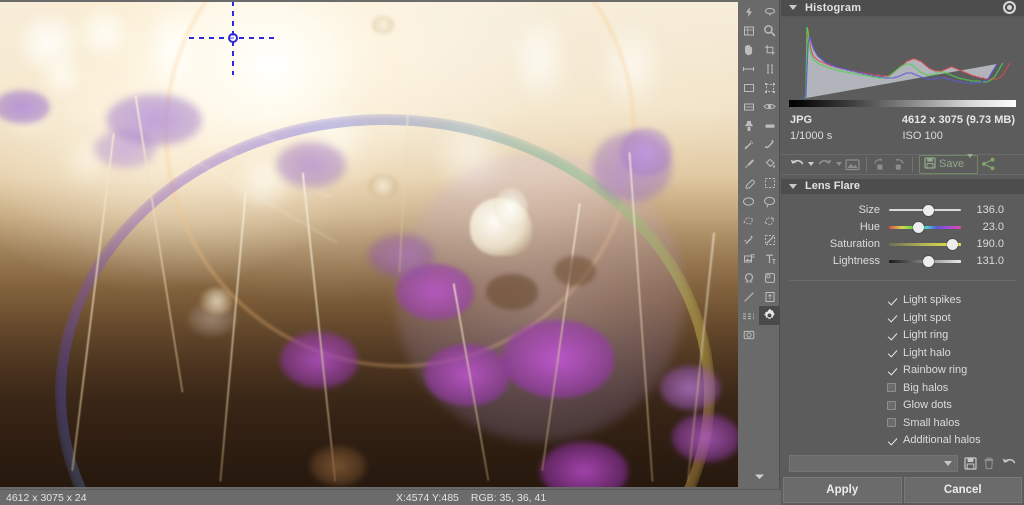  Describe the element at coordinates (769, 49) in the screenshot. I see `crop-icon` at that location.